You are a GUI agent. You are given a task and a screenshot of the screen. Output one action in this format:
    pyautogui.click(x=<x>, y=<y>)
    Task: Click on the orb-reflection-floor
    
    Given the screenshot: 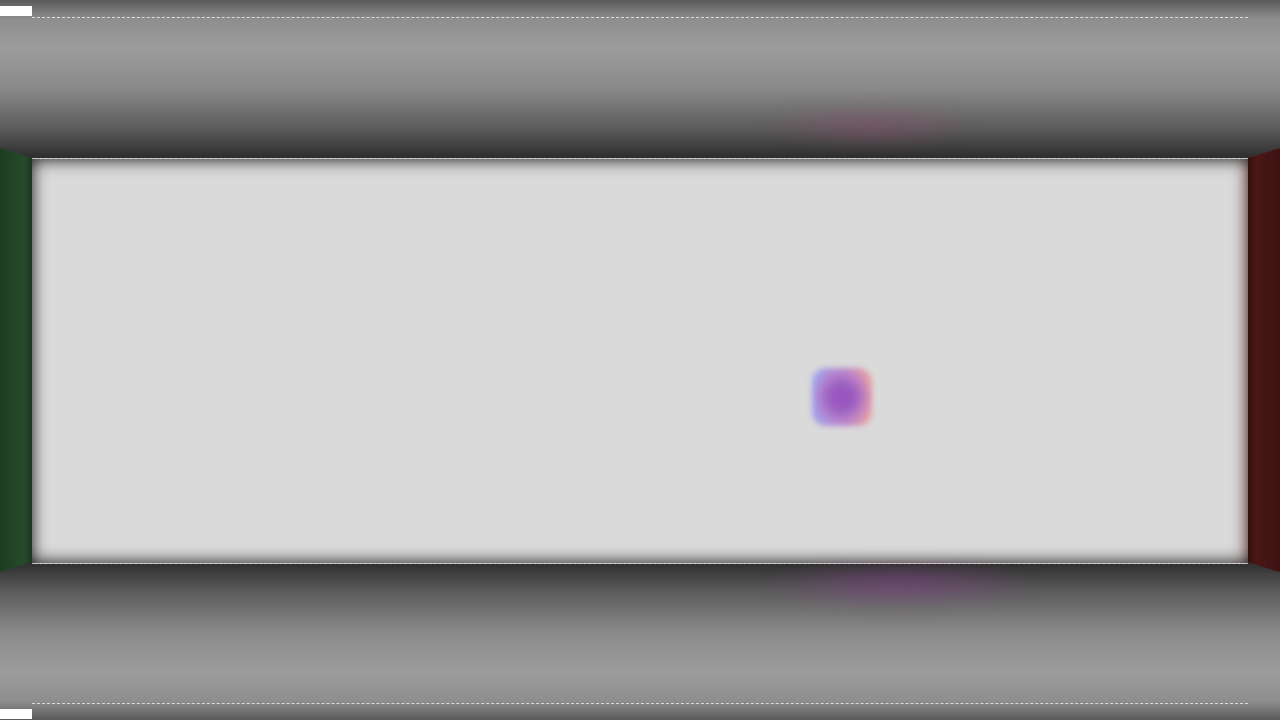 What is the action you would take?
    pyautogui.click(x=900, y=585)
    